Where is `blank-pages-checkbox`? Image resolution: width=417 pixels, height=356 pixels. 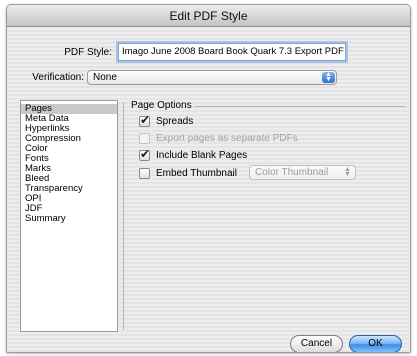 blank-pages-checkbox is located at coordinates (144, 154).